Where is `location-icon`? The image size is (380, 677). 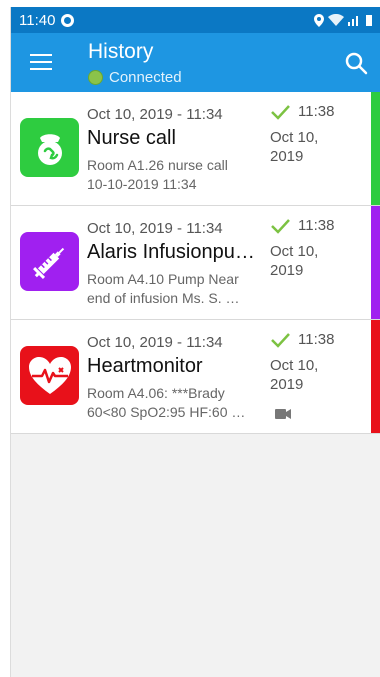 location-icon is located at coordinates (319, 20).